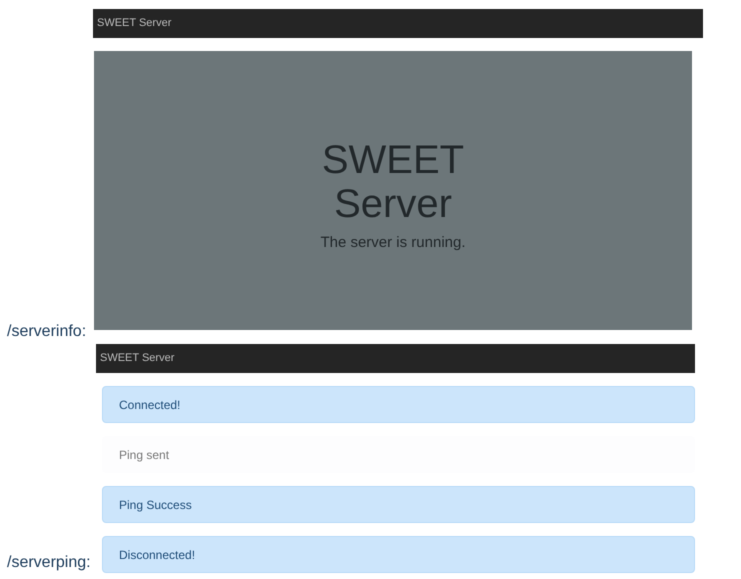 The image size is (741, 579). Describe the element at coordinates (393, 243) in the screenshot. I see `status-text: The server is running.` at that location.